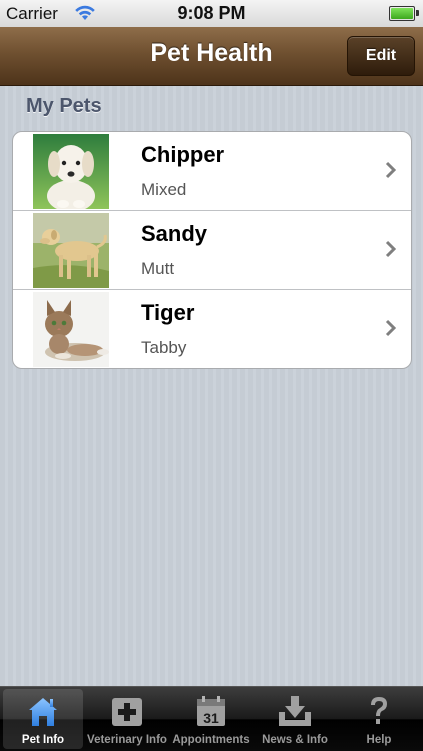 The width and height of the screenshot is (423, 751). I want to click on pet-photo-white-puppy, so click(71, 171).